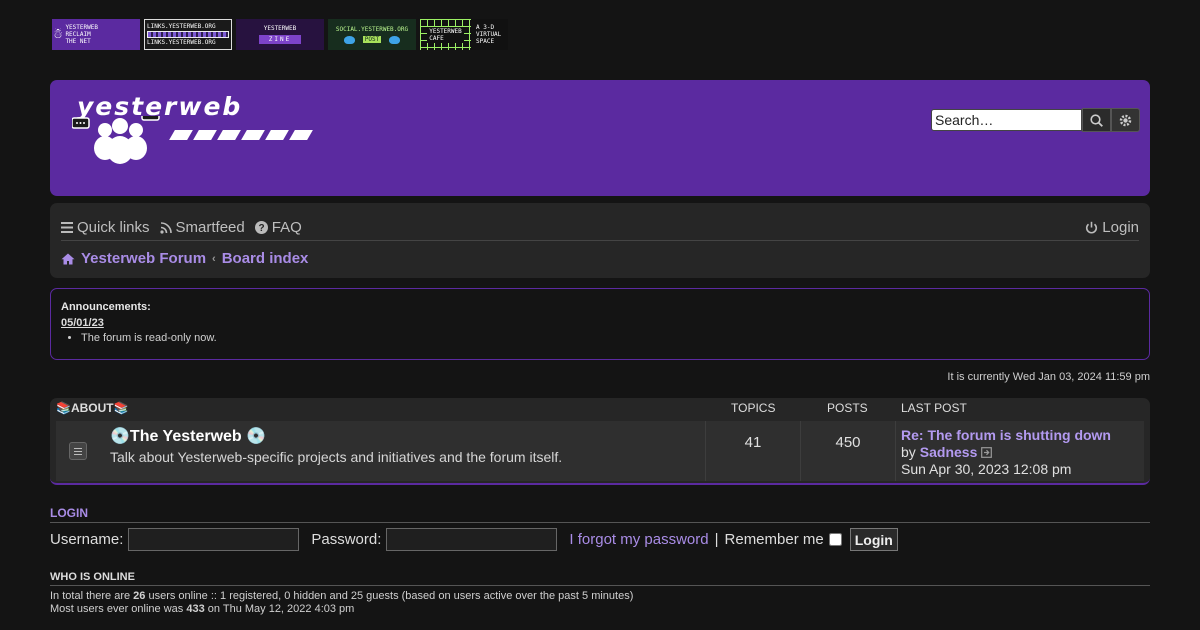 The image size is (1200, 630). What do you see at coordinates (78, 41) in the screenshot?
I see `banner-line: THE NET` at bounding box center [78, 41].